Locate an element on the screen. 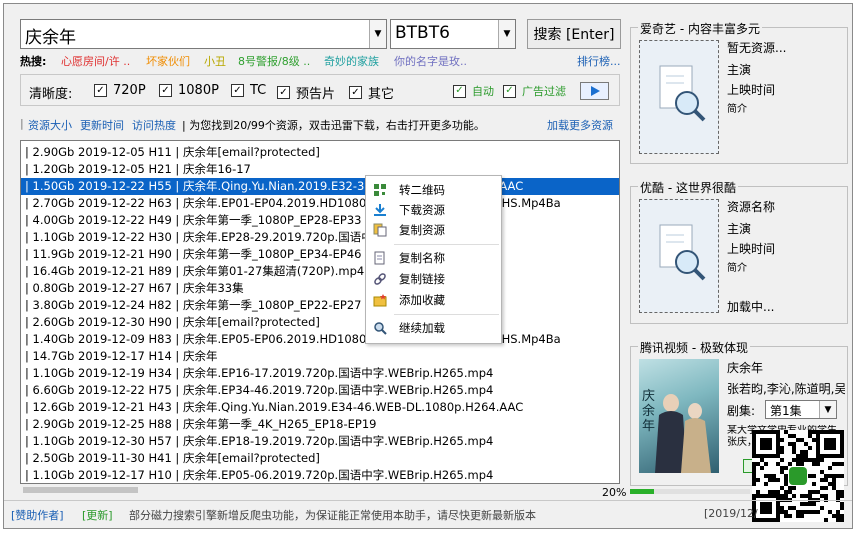 Image resolution: width=858 pixels, height=534 pixels. auto-checkbox: ✓ 自动 is located at coordinates (473, 91).